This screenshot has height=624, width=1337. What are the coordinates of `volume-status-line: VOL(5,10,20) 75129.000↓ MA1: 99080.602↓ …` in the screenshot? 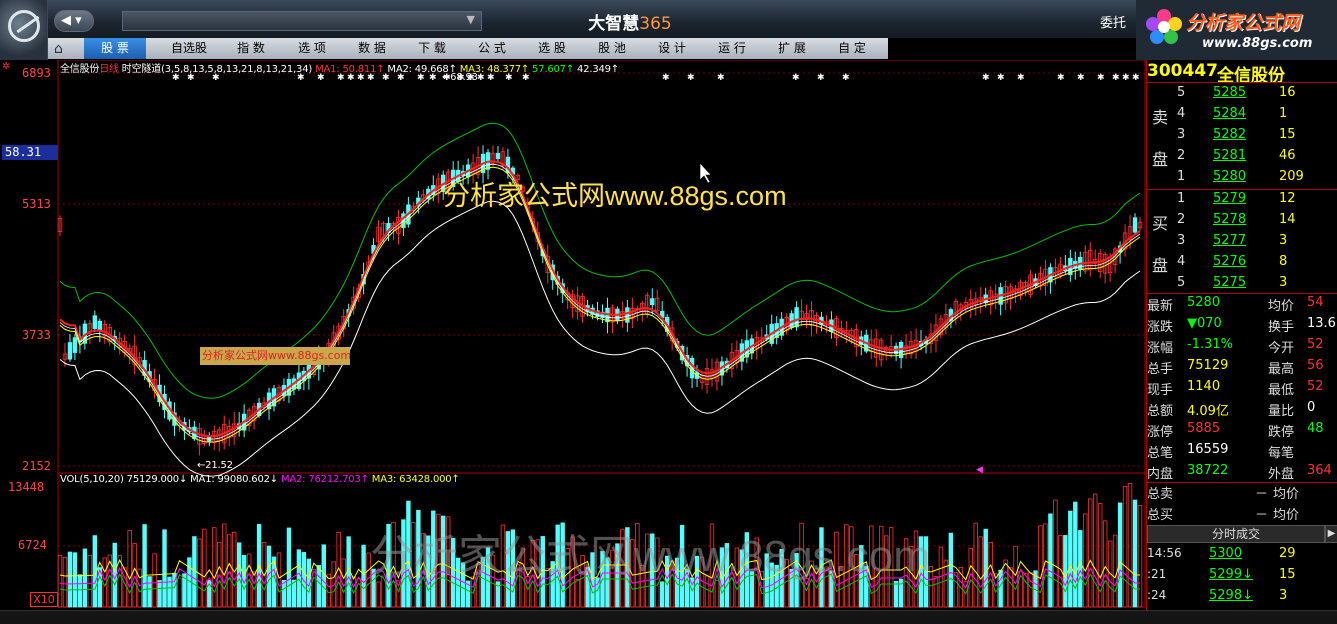 It's located at (260, 479).